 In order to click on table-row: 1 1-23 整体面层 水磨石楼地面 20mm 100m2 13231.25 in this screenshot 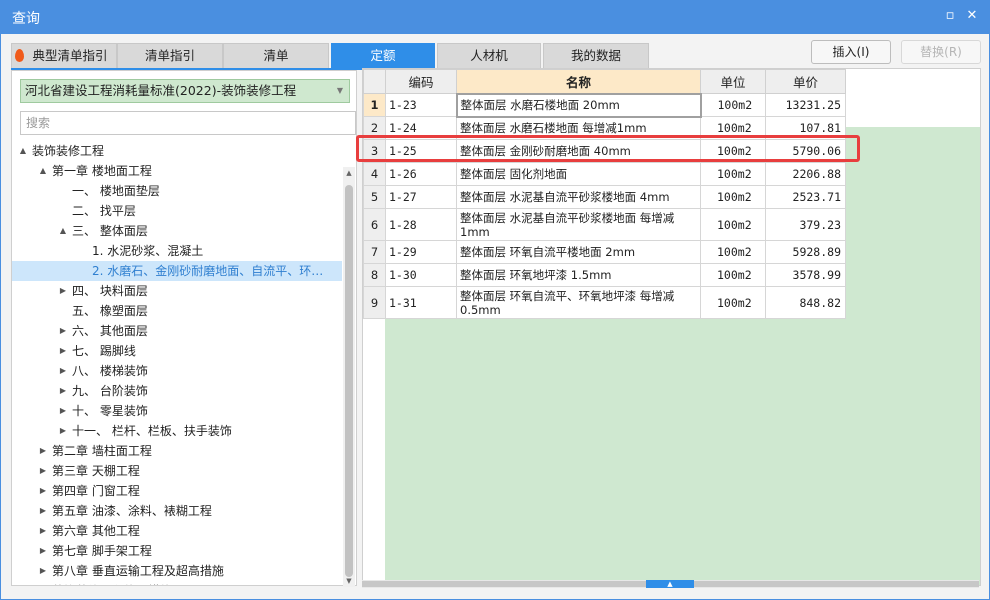, I will do `click(604, 105)`.